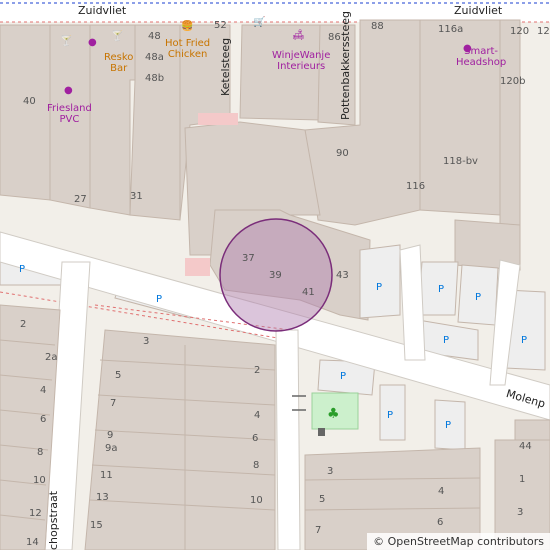  What do you see at coordinates (187, 26) in the screenshot?
I see `fastfood-icon: 🍔` at bounding box center [187, 26].